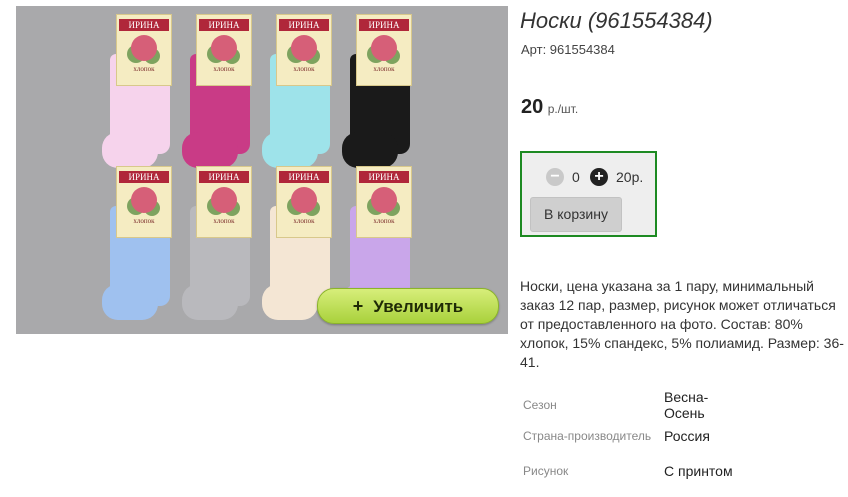 This screenshot has width=848, height=497. I want to click on quantity-value: 0, so click(576, 177).